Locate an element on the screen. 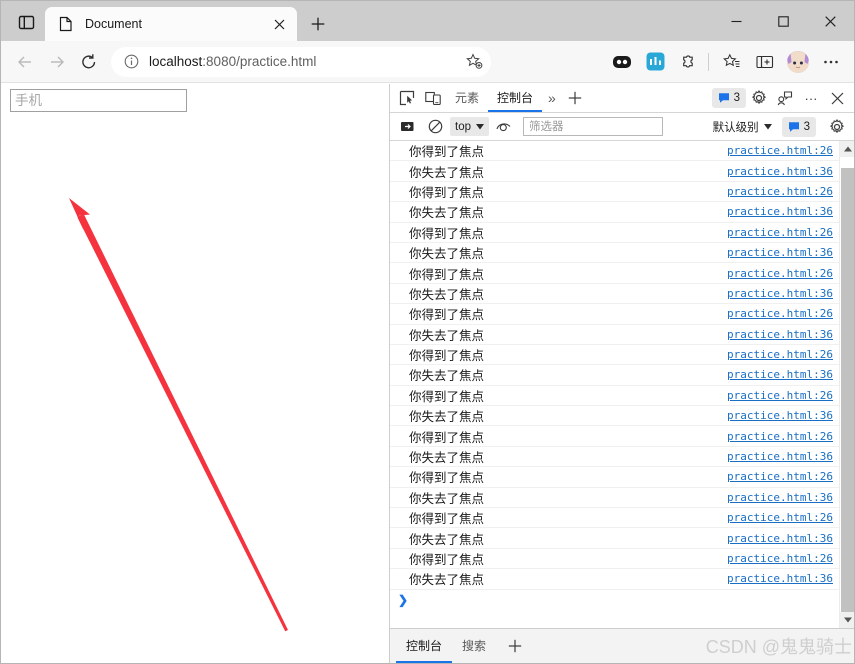 Image resolution: width=855 pixels, height=664 pixels. devtools-tab-elements: 元素 is located at coordinates (467, 98).